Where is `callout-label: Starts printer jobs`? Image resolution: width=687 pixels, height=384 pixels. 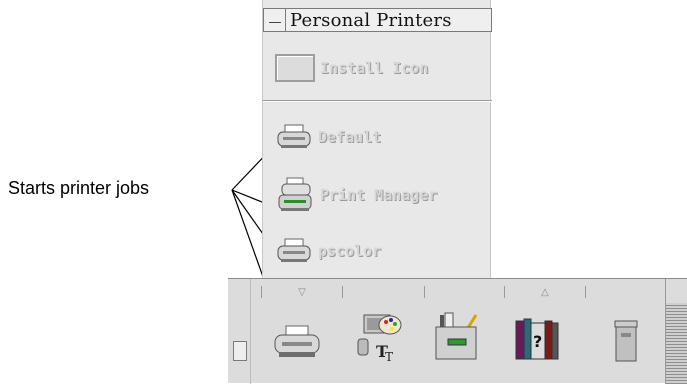
callout-label: Starts printer jobs is located at coordinates (79, 188).